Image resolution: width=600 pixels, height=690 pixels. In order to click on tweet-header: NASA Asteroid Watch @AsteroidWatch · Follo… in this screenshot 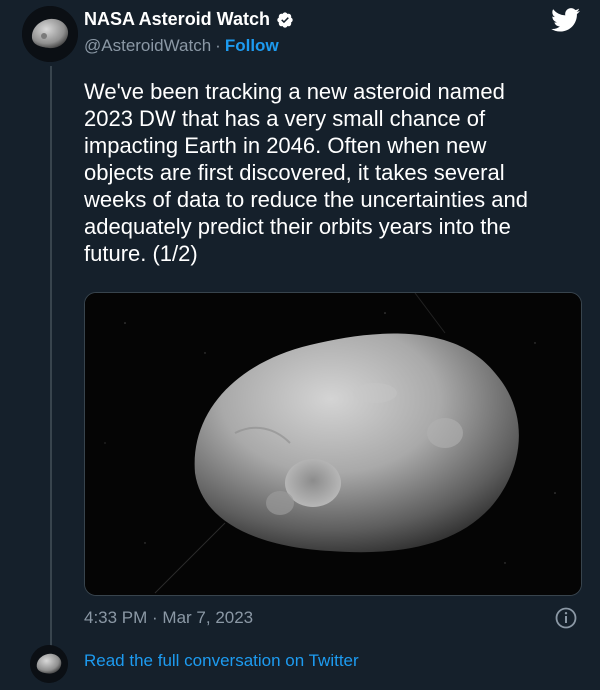, I will do `click(189, 32)`.